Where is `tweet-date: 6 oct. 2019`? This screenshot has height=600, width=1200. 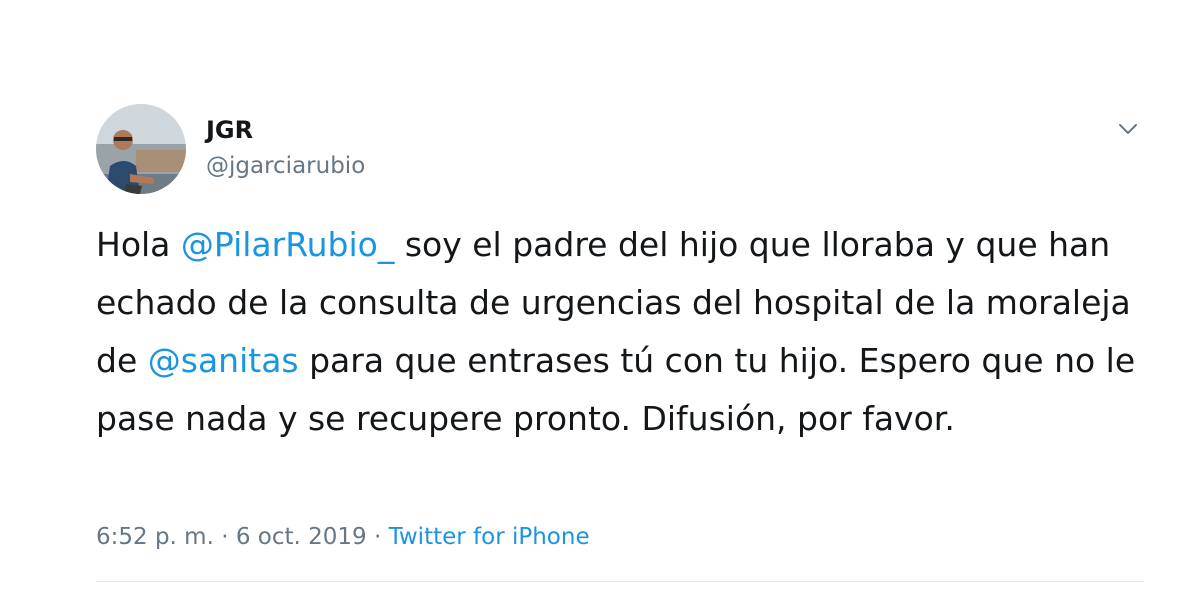 tweet-date: 6 oct. 2019 is located at coordinates (301, 537).